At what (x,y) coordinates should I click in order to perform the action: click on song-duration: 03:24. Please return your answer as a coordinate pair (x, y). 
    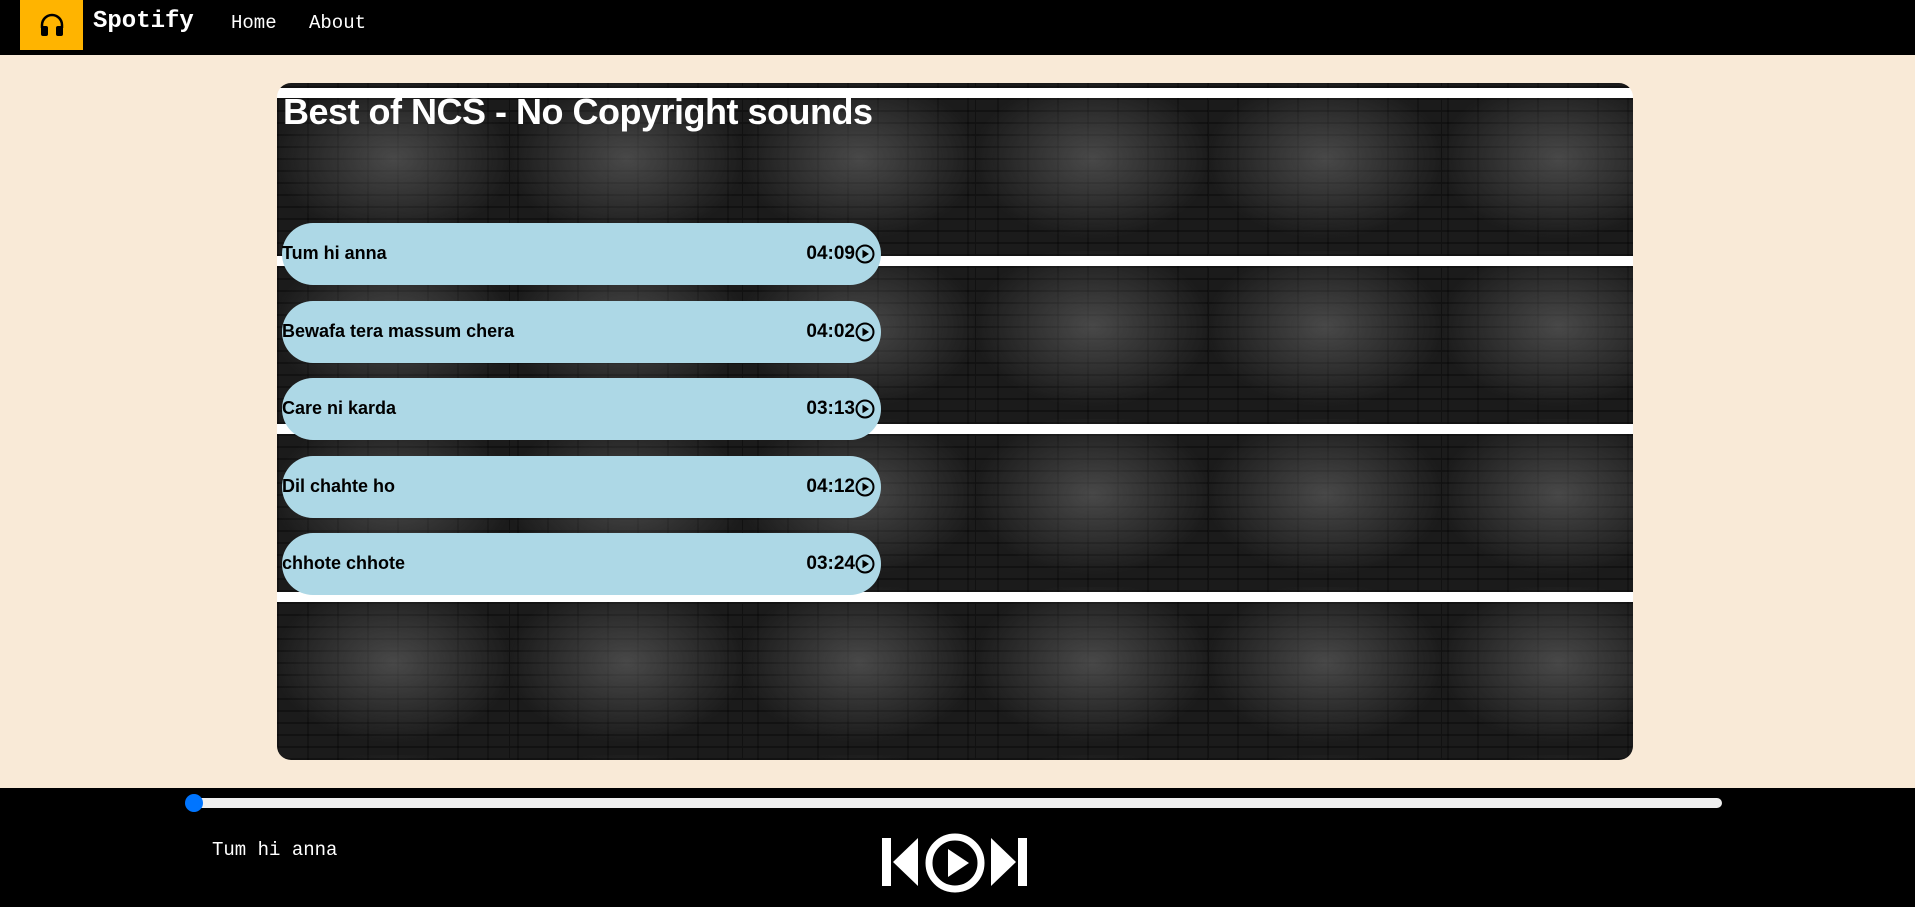
    Looking at the image, I should click on (830, 563).